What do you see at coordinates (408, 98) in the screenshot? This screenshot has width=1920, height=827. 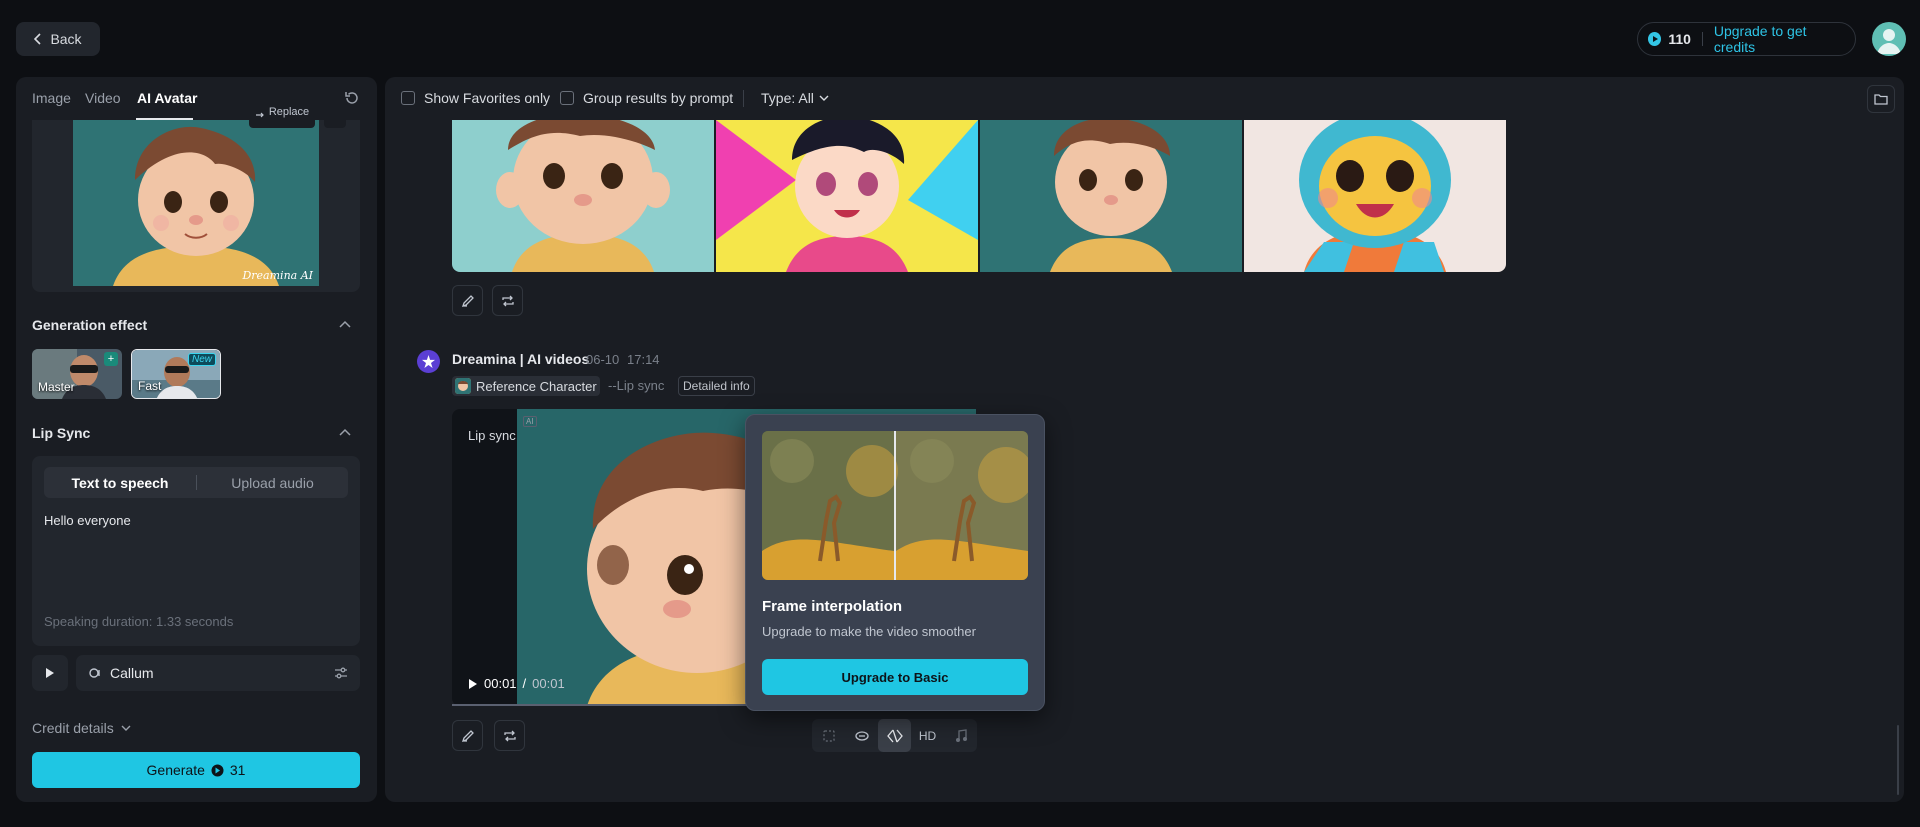 I see `show-favorites-checkbox` at bounding box center [408, 98].